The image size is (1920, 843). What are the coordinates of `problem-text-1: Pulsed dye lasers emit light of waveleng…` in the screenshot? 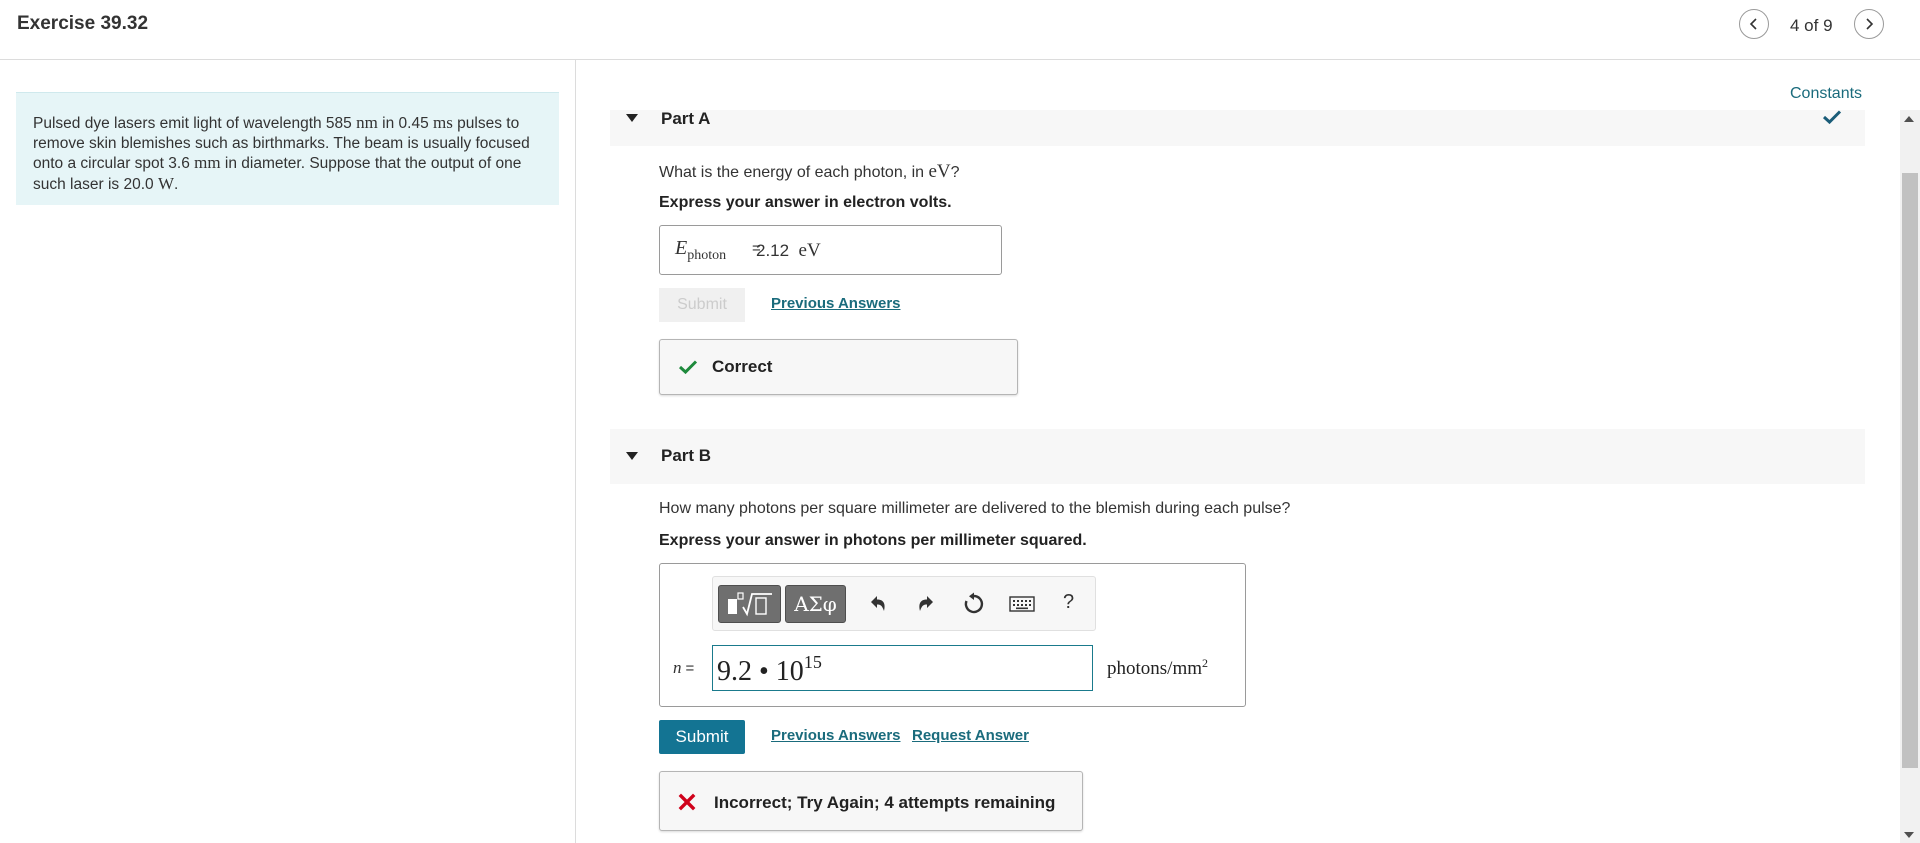 It's located at (195, 123).